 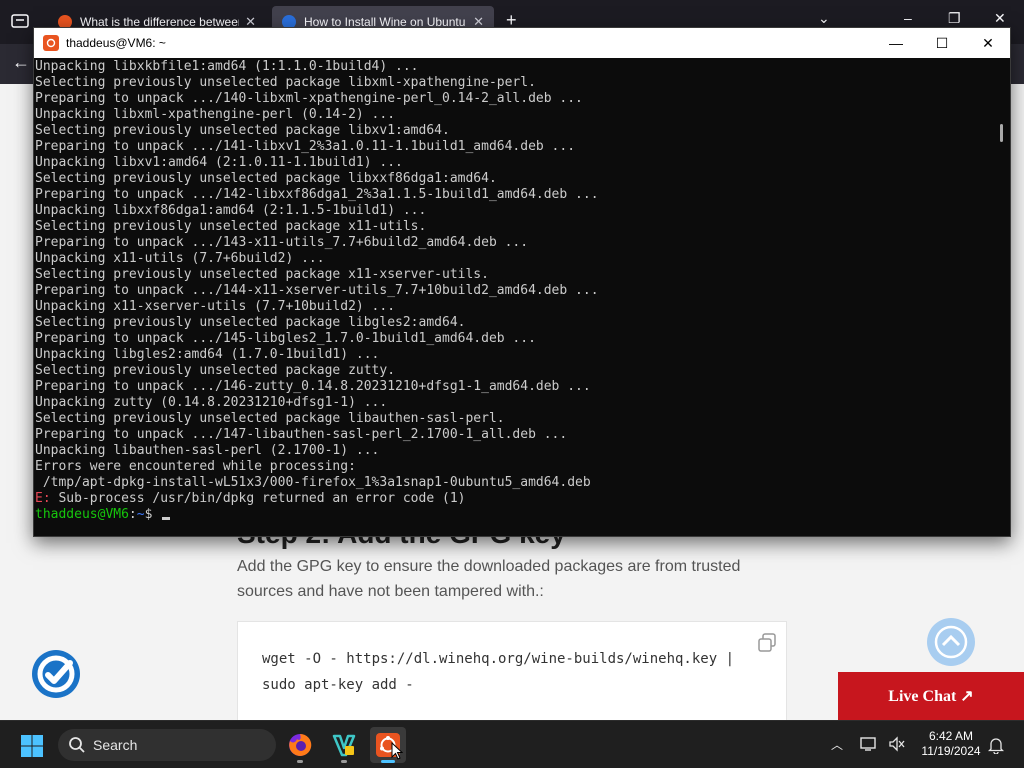 I want to click on terminal-minimize-button: —, so click(x=896, y=43).